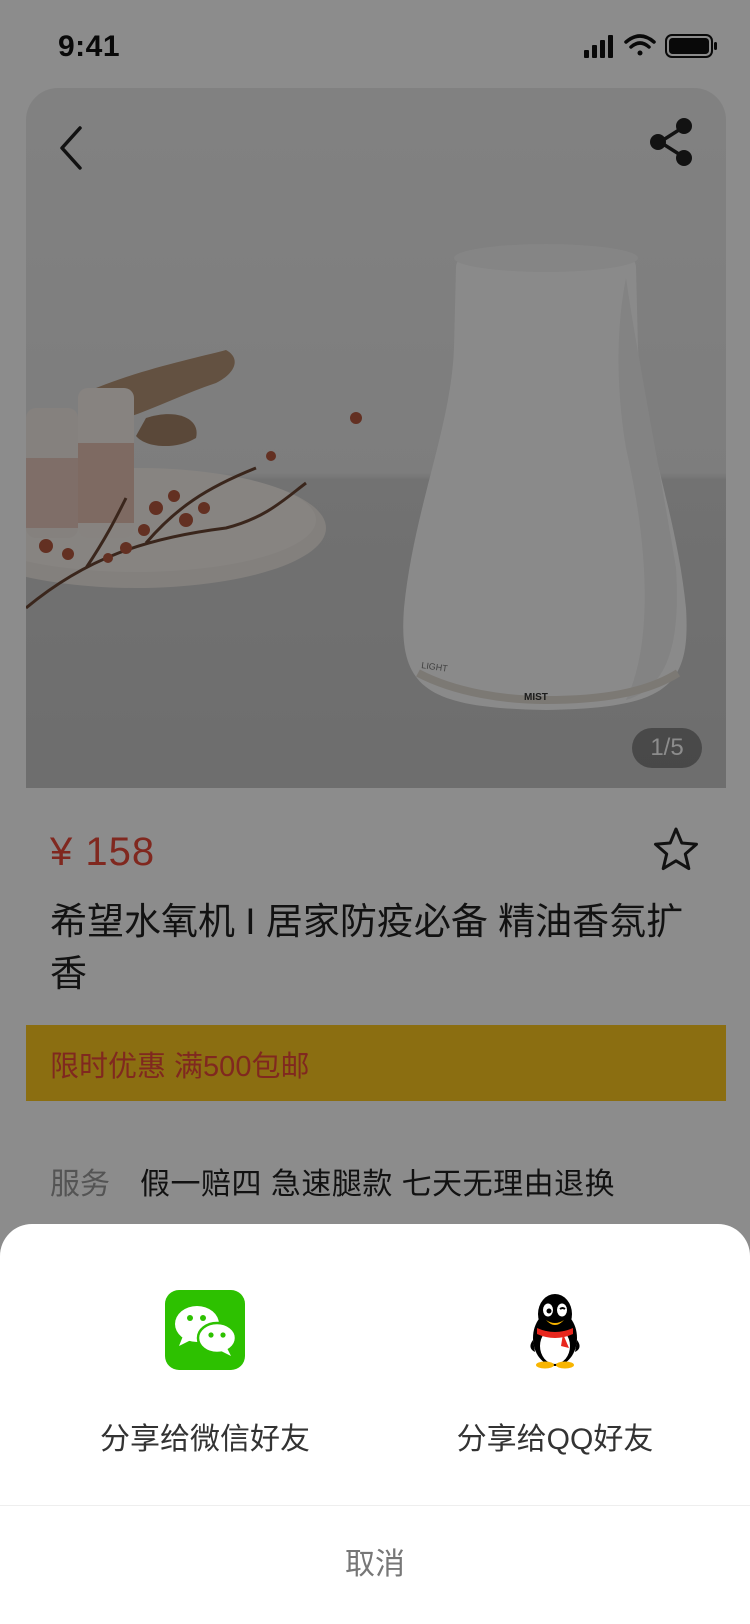  What do you see at coordinates (375, 1565) in the screenshot?
I see `cancel-button: 取消` at bounding box center [375, 1565].